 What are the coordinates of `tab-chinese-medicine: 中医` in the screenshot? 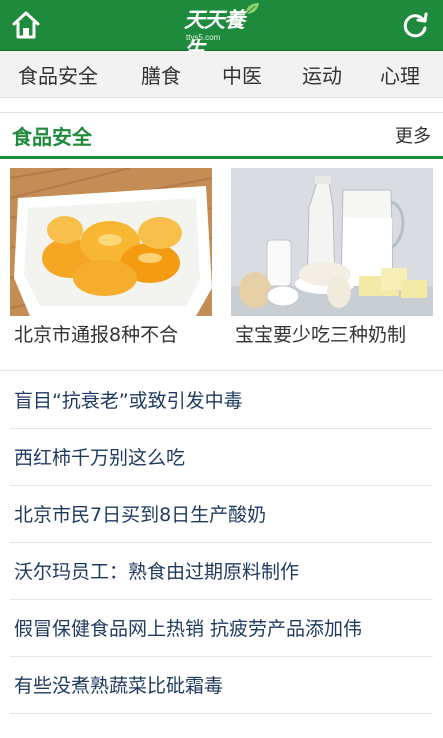 It's located at (242, 74).